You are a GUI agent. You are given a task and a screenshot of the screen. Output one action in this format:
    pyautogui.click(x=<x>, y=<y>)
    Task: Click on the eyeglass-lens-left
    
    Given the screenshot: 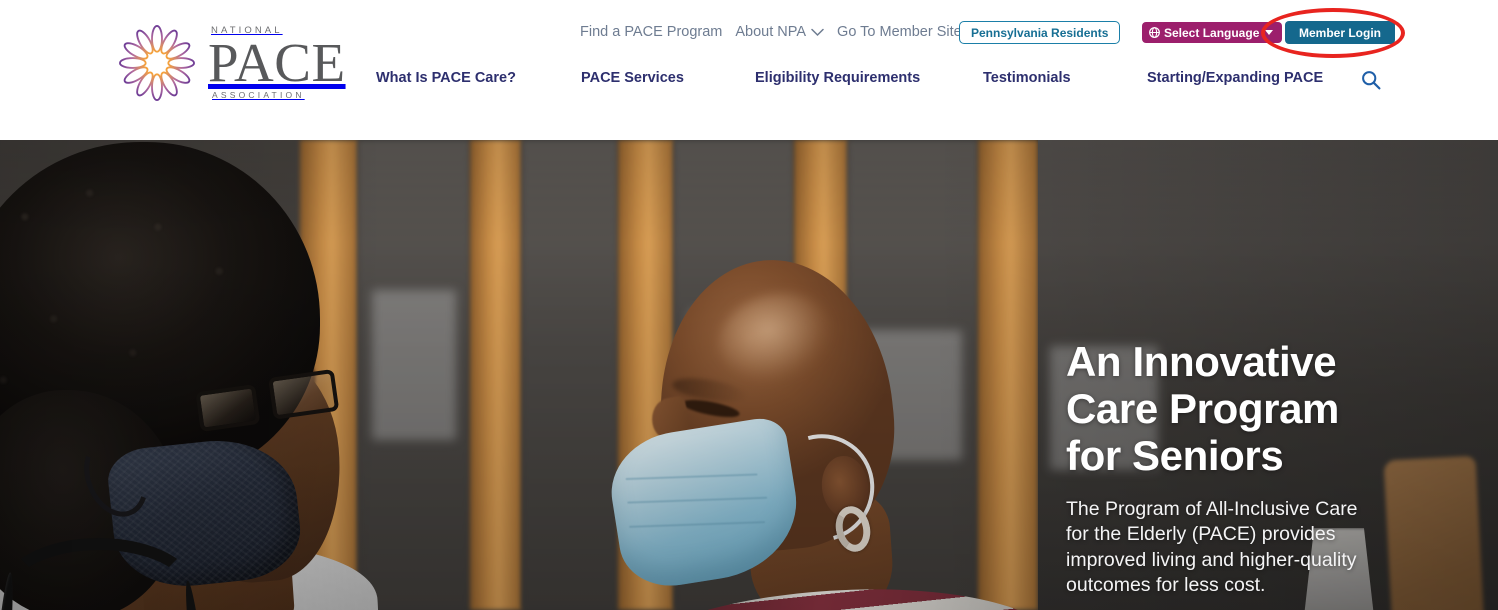 What is the action you would take?
    pyautogui.click(x=228, y=408)
    